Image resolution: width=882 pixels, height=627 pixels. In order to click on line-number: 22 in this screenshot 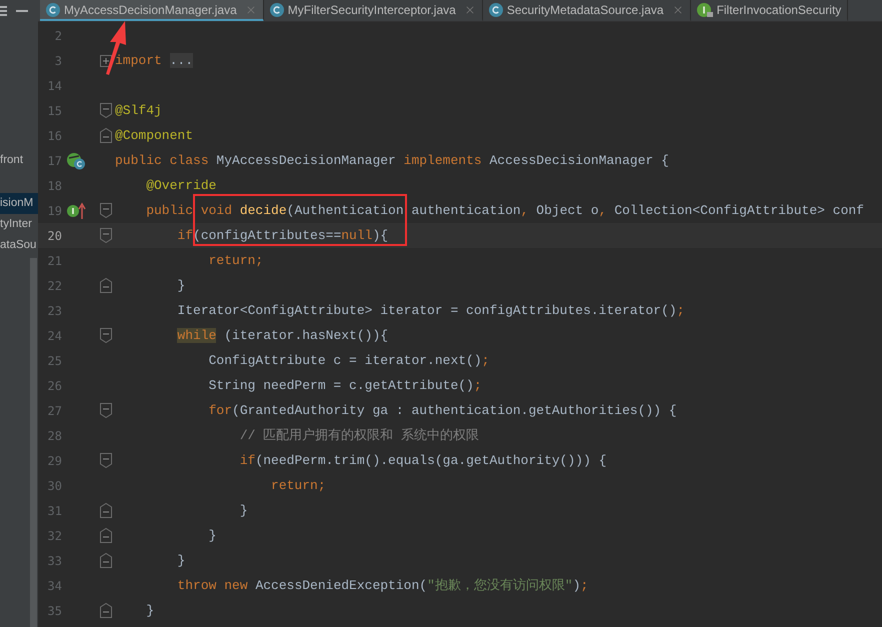, I will do `click(55, 286)`.